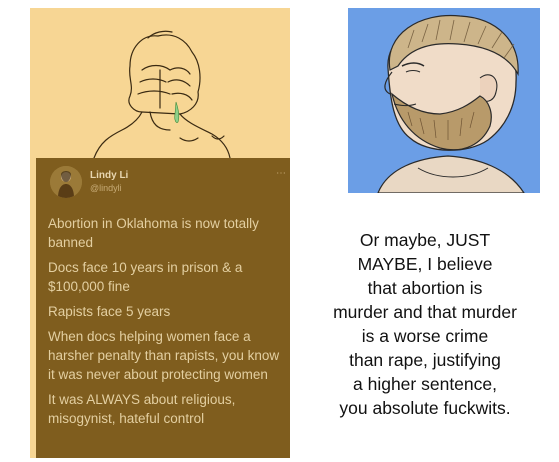 Image resolution: width=559 pixels, height=462 pixels. What do you see at coordinates (425, 360) in the screenshot?
I see `caption-line: than rape, justifying` at bounding box center [425, 360].